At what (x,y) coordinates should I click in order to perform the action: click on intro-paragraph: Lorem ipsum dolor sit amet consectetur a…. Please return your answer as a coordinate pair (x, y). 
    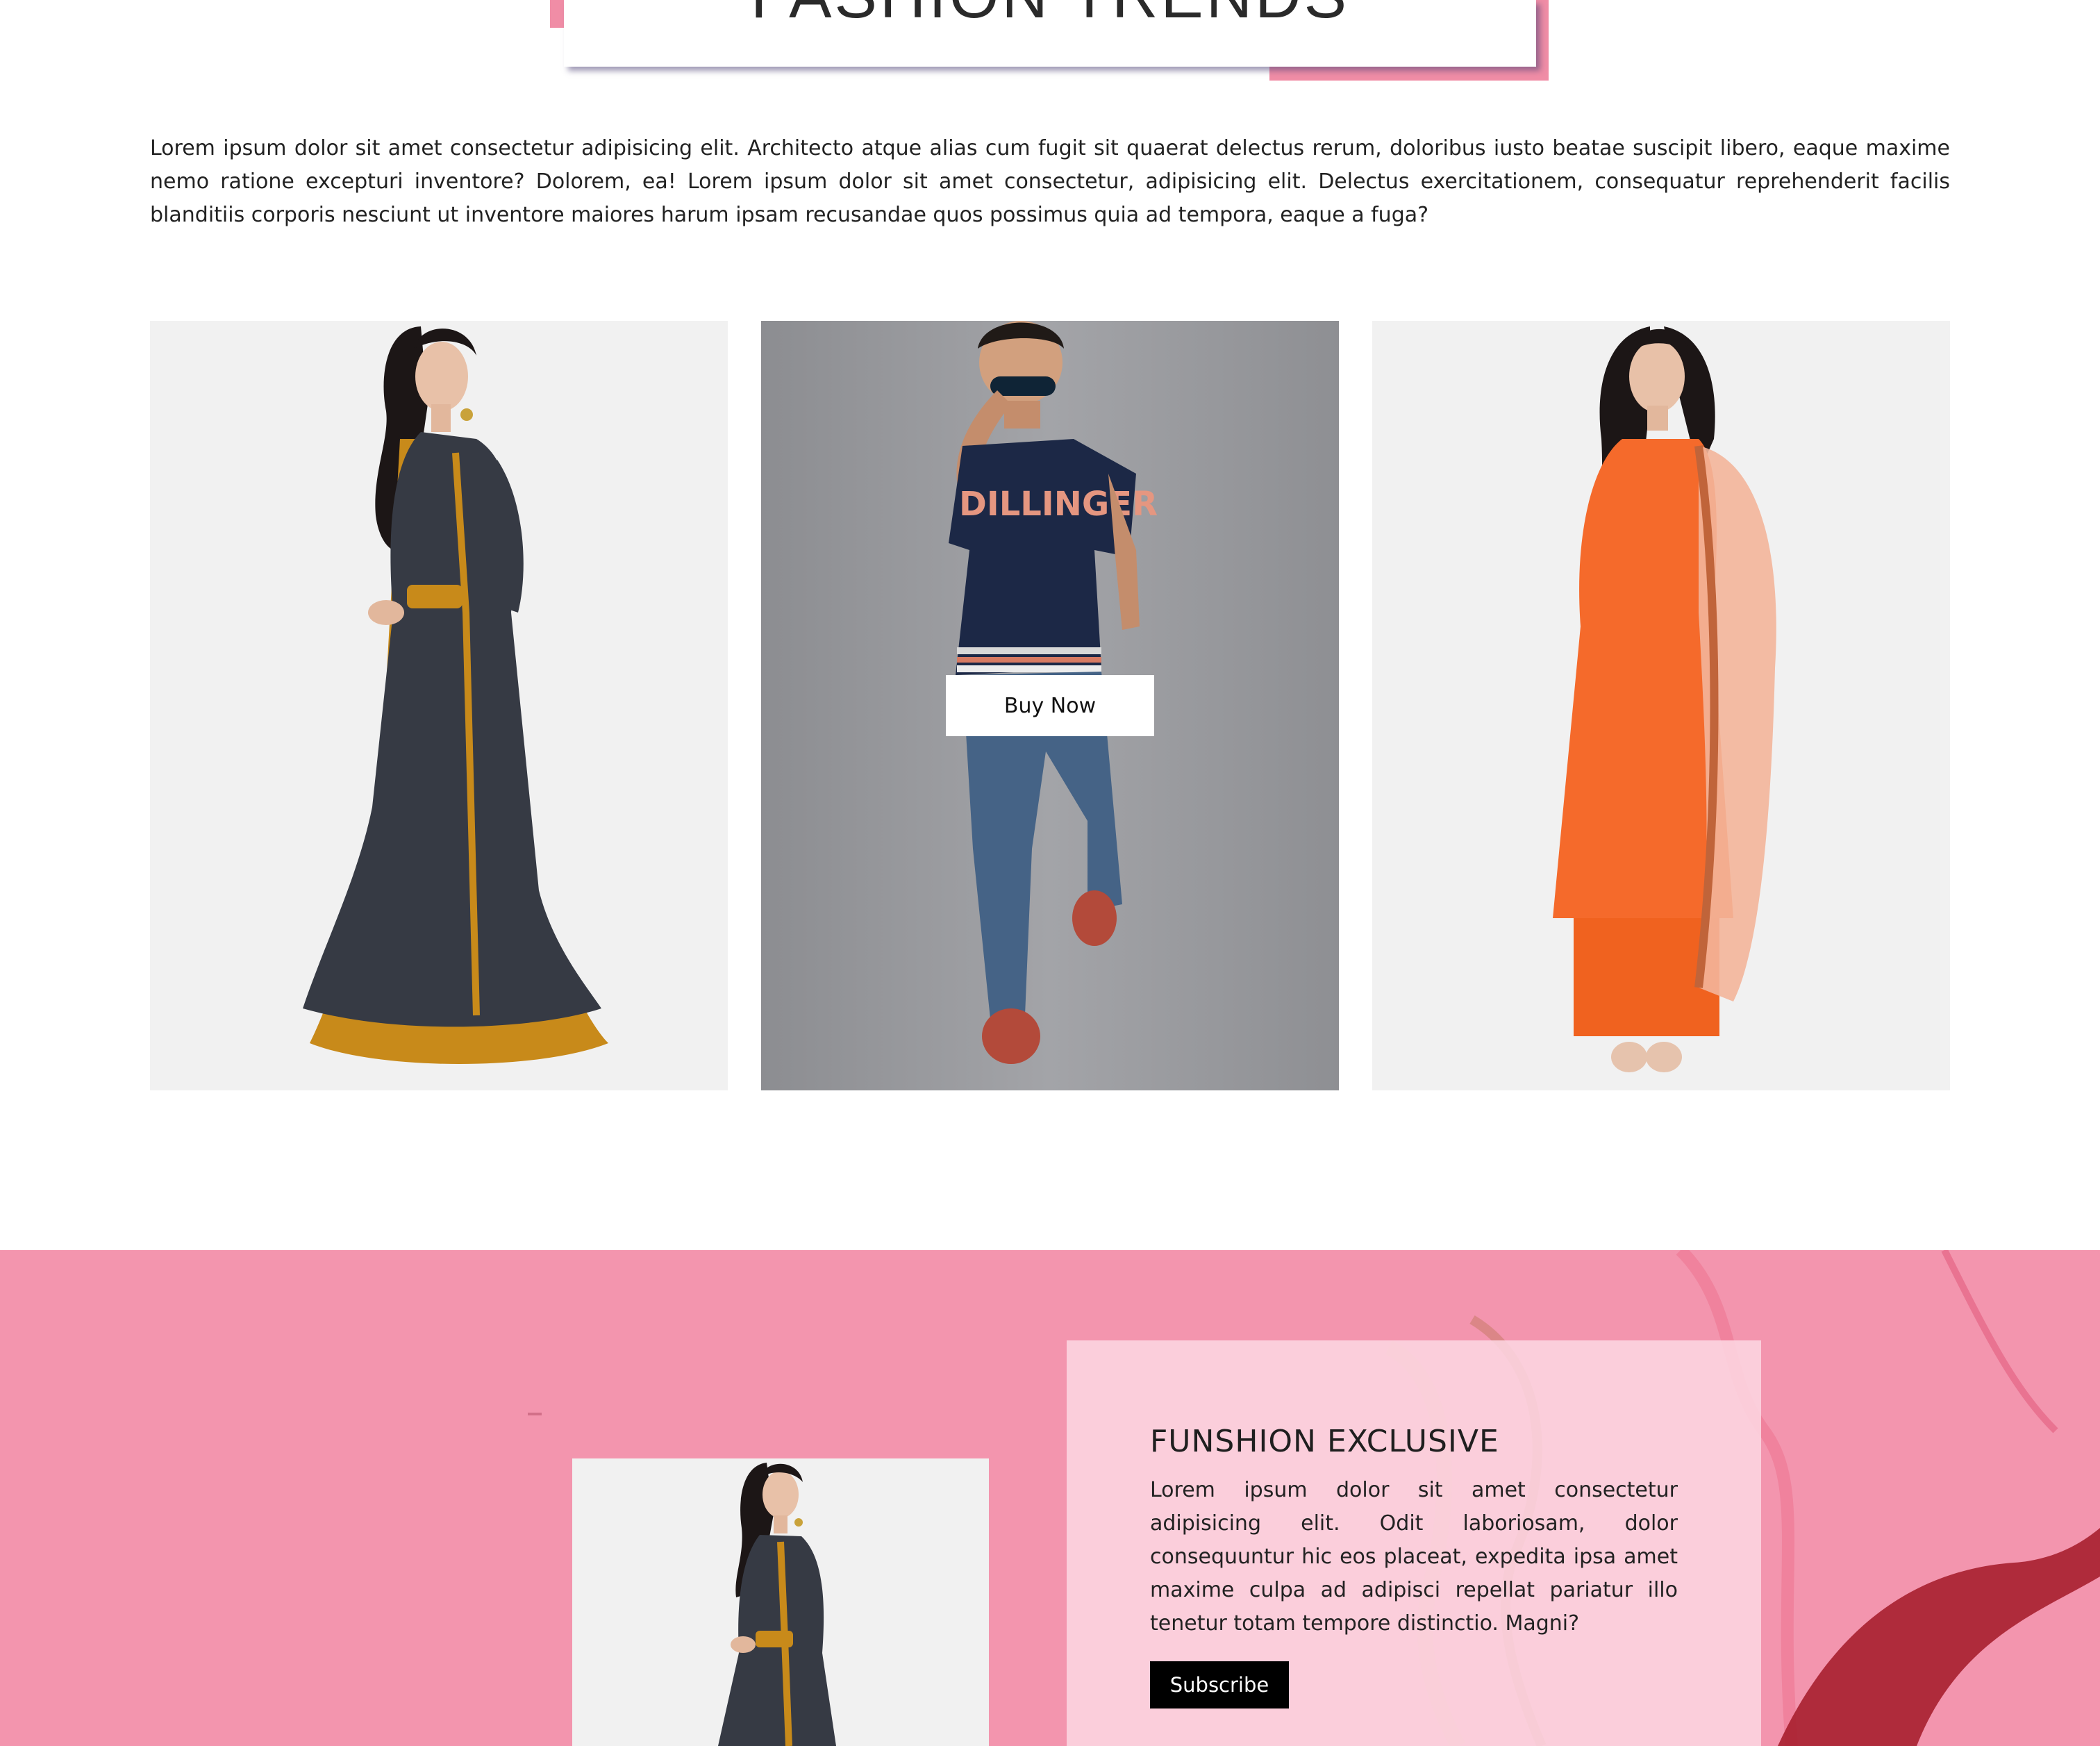
    Looking at the image, I should click on (1050, 181).